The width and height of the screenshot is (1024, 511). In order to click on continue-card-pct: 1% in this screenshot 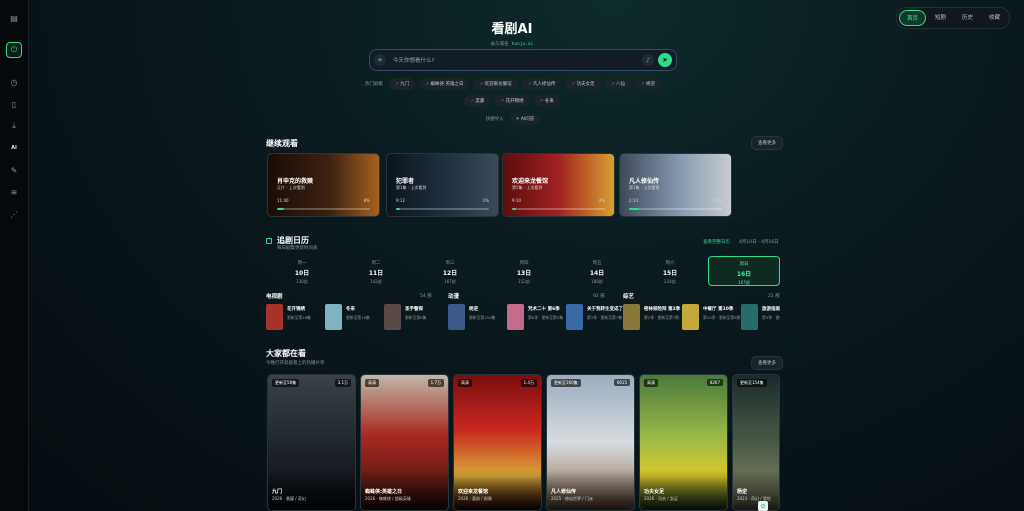, I will do `click(485, 200)`.